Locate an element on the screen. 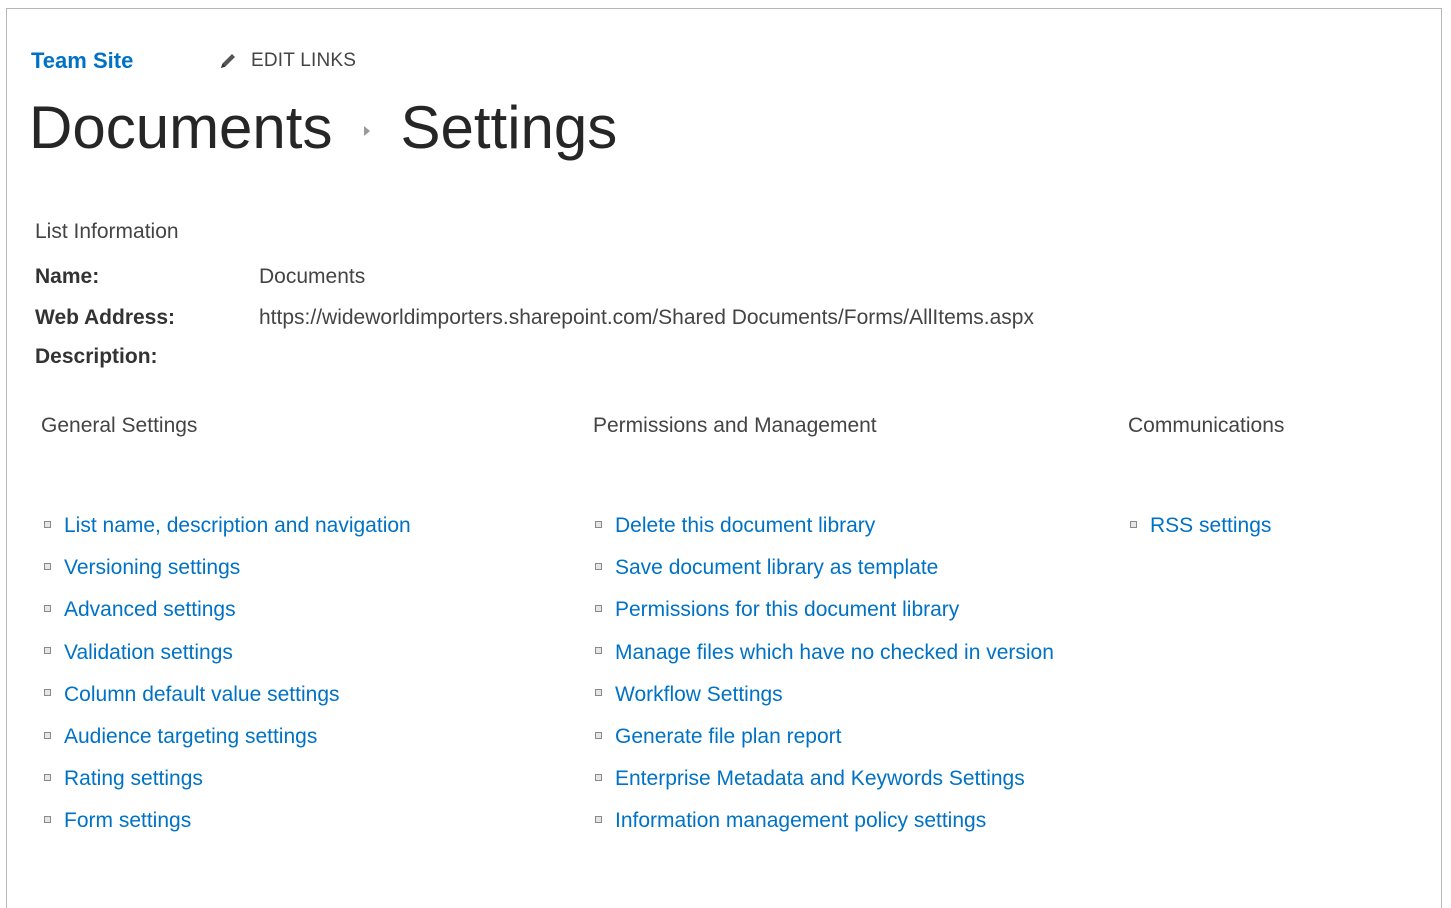 This screenshot has height=908, width=1451. list-item: Advanced settings is located at coordinates (227, 610).